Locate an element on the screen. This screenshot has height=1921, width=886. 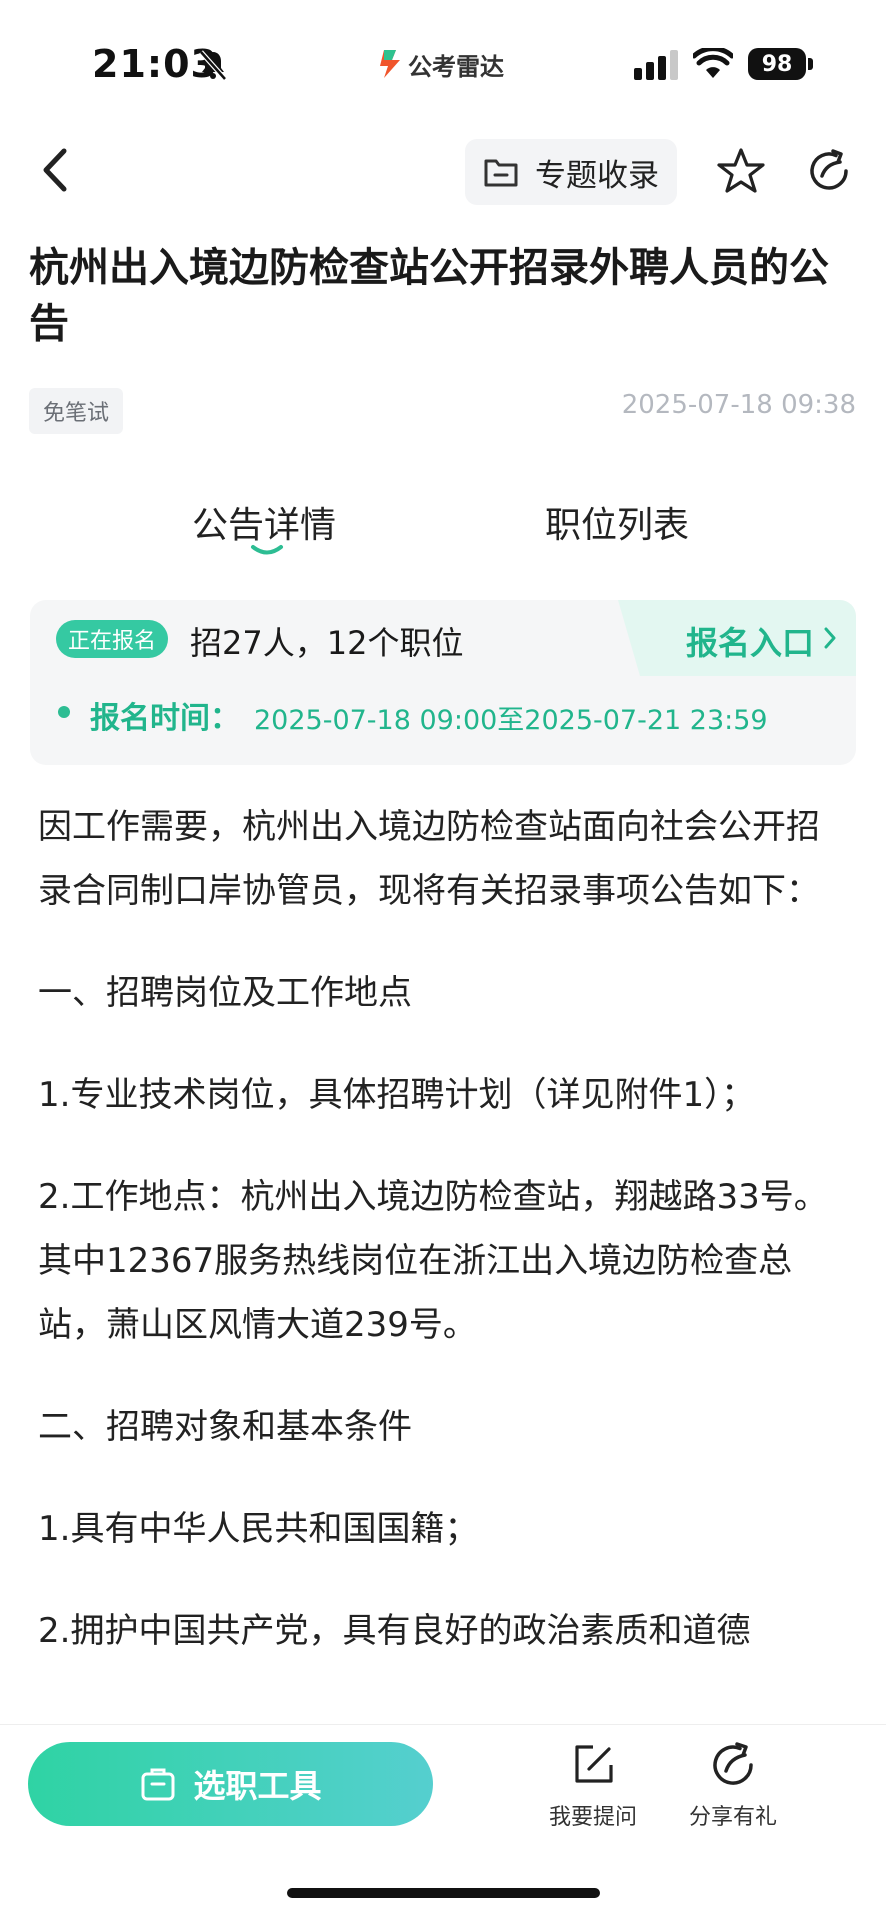
app-name: 公考雷达 is located at coordinates (456, 66).